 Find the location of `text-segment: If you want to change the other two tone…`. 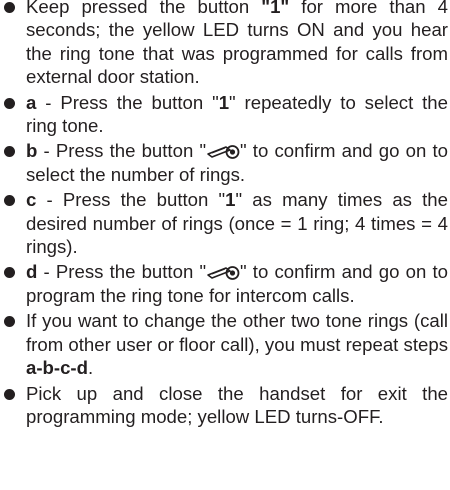

text-segment: If you want to change the other two tone… is located at coordinates (237, 332).